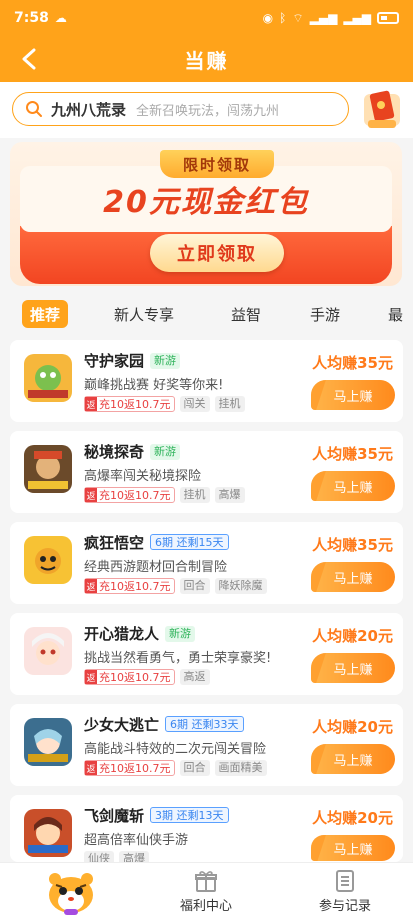  What do you see at coordinates (175, 749) in the screenshot?
I see `game-description: 高能战斗特效的二次元闯关冒险` at bounding box center [175, 749].